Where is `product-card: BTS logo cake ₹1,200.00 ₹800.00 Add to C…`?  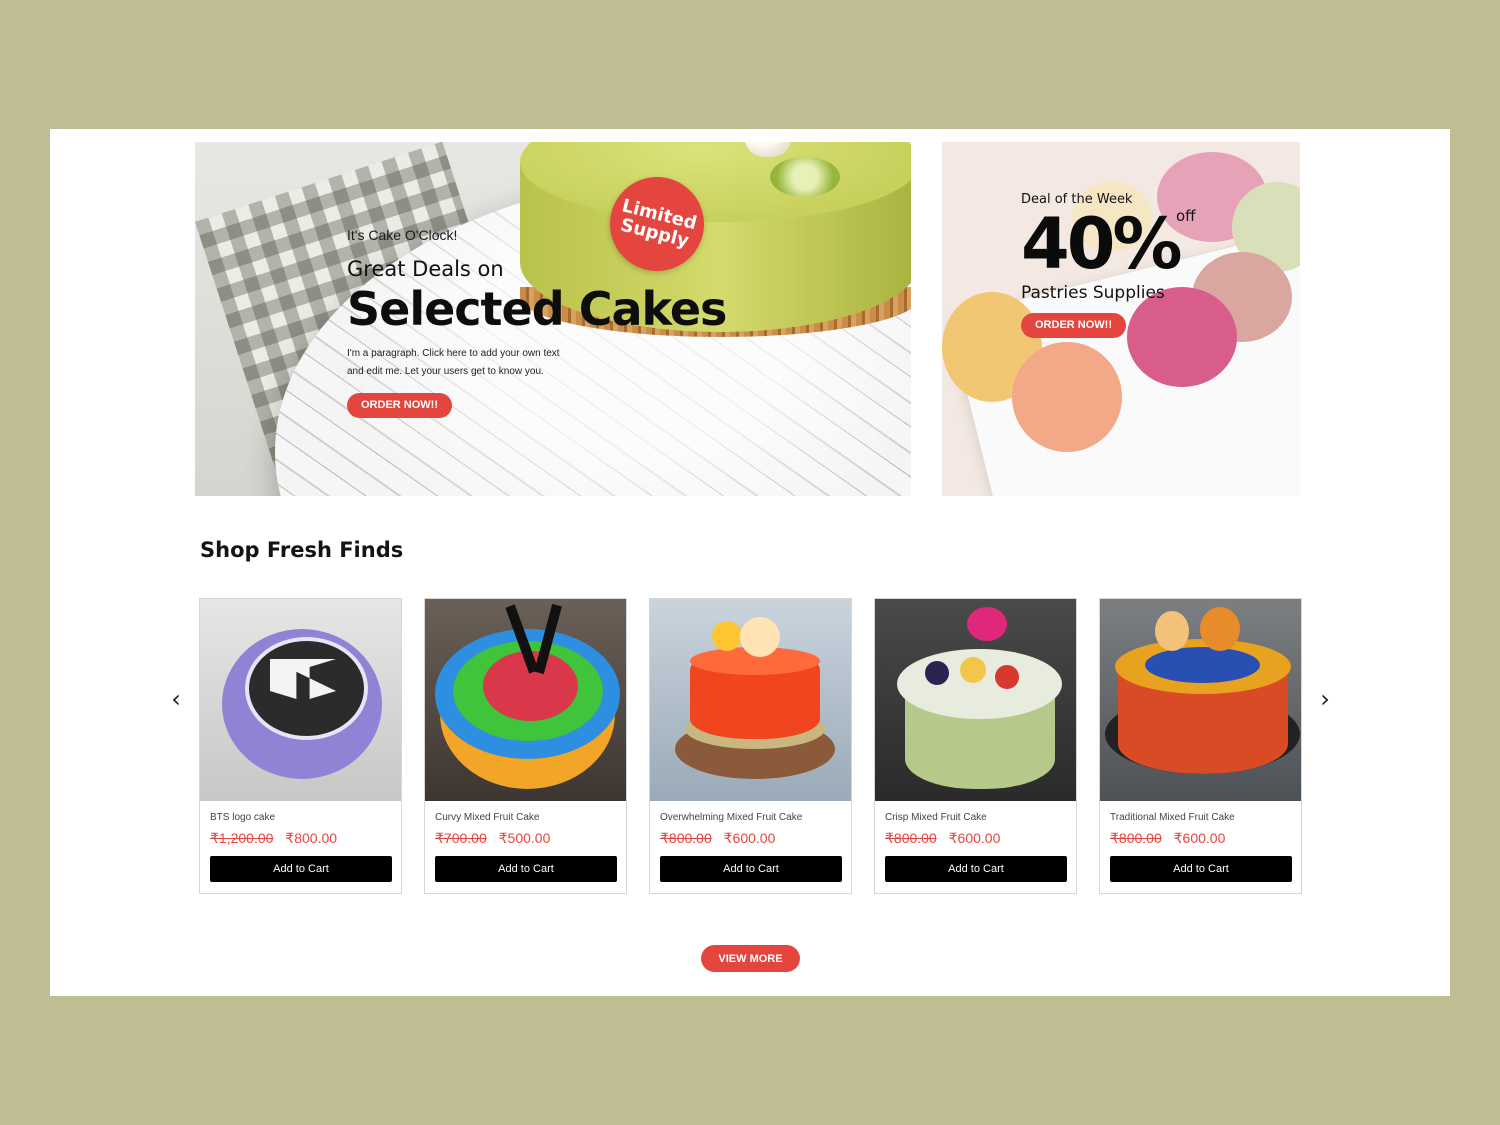
product-card: BTS logo cake ₹1,200.00 ₹800.00 Add to C… is located at coordinates (300, 746).